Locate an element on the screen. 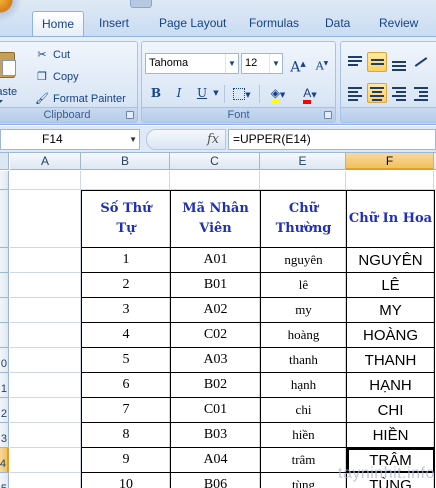 The image size is (436, 488). cell-stt: 4 is located at coordinates (126, 335).